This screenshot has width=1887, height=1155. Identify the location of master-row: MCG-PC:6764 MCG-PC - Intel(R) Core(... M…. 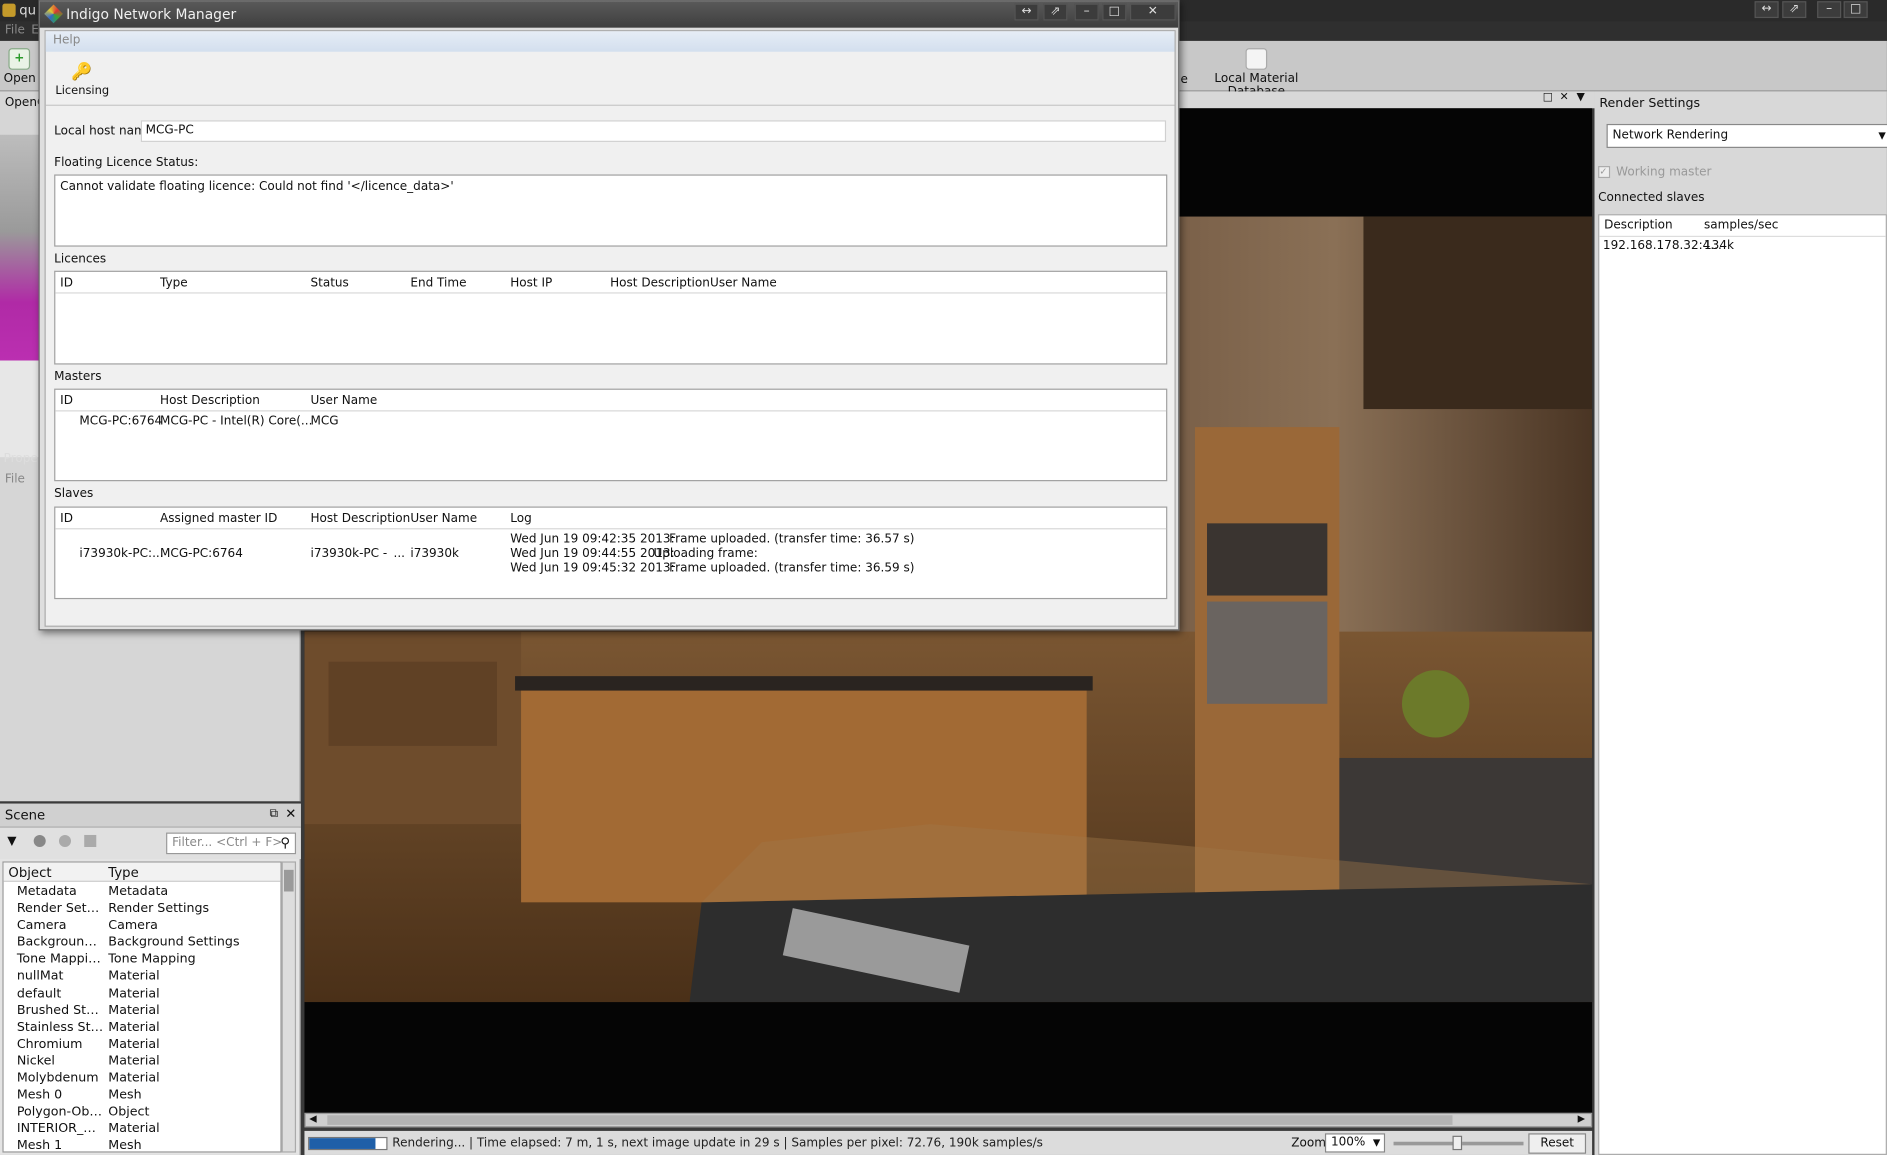
(610, 423).